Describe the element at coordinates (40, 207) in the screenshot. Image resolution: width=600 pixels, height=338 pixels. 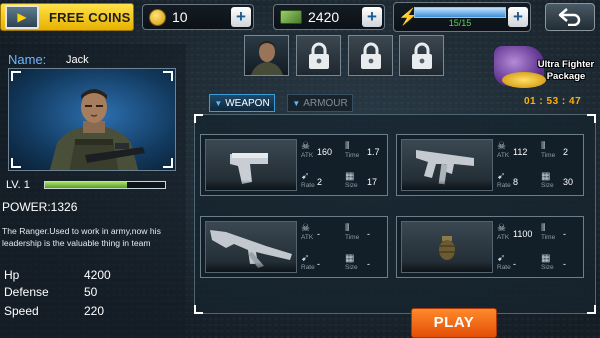
I see `power-value: POWER:1326` at that location.